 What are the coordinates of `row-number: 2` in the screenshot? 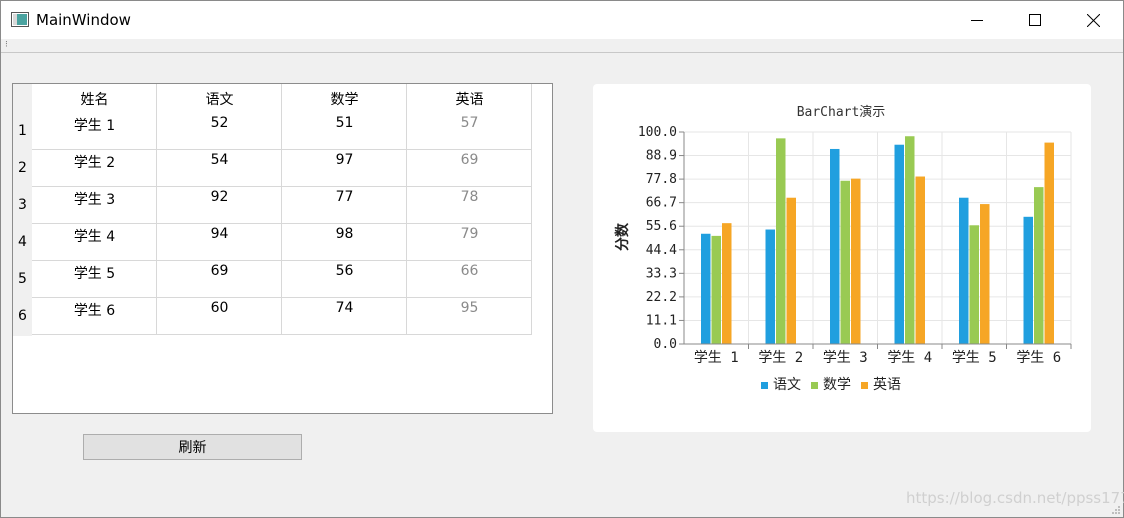 It's located at (22, 168).